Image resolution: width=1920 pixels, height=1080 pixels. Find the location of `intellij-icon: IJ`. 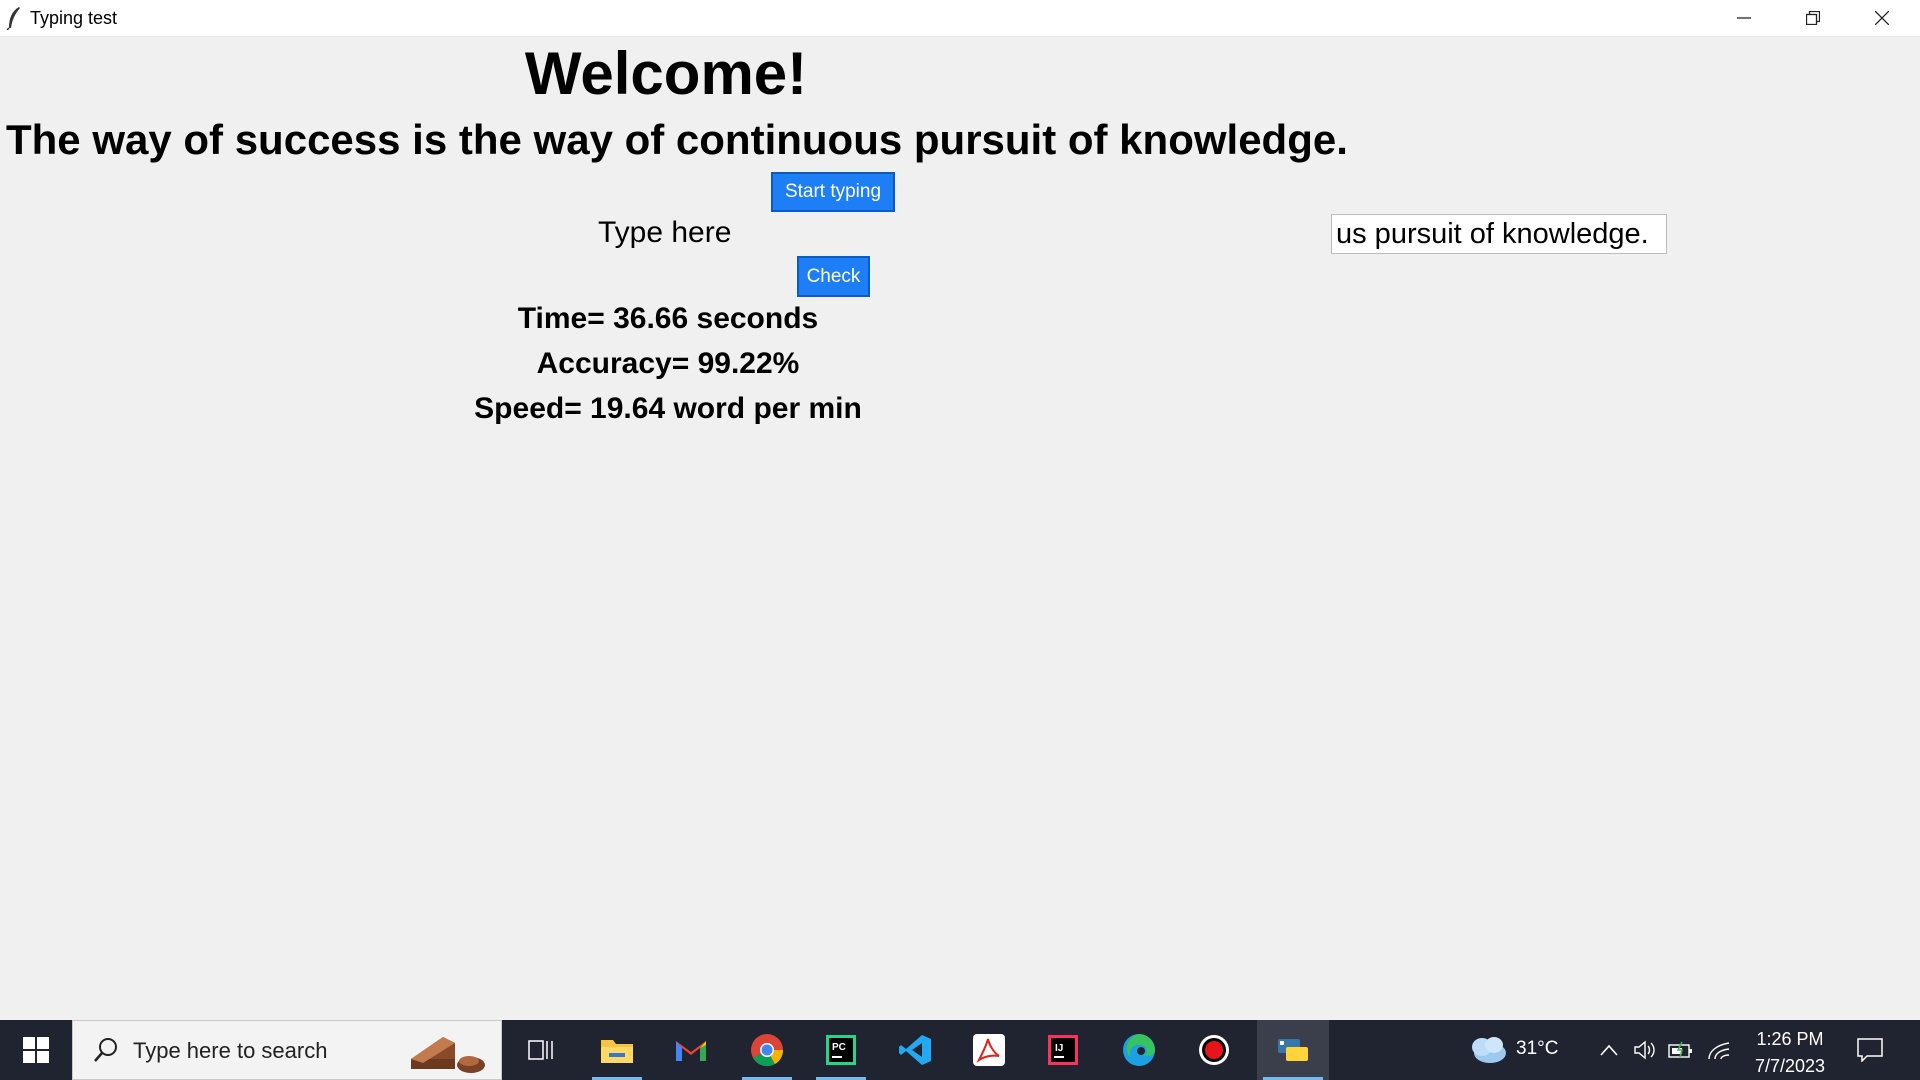

intellij-icon: IJ is located at coordinates (1063, 1050).